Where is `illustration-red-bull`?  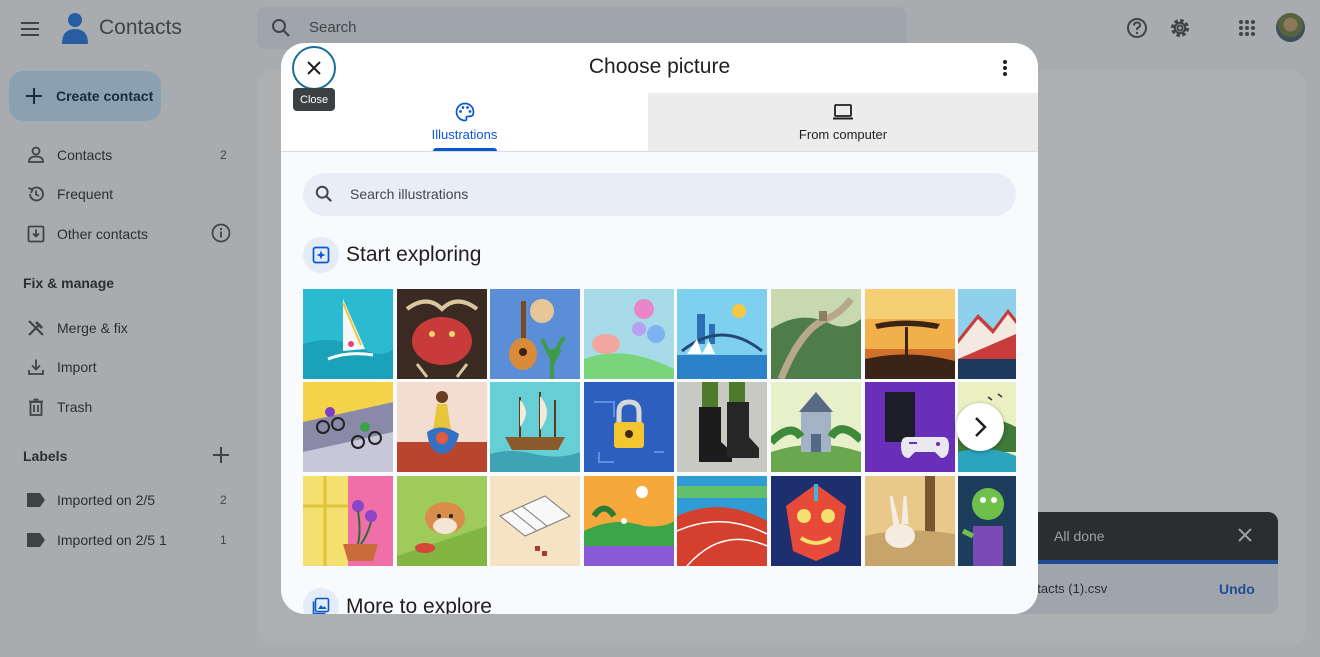
illustration-red-bull is located at coordinates (442, 334).